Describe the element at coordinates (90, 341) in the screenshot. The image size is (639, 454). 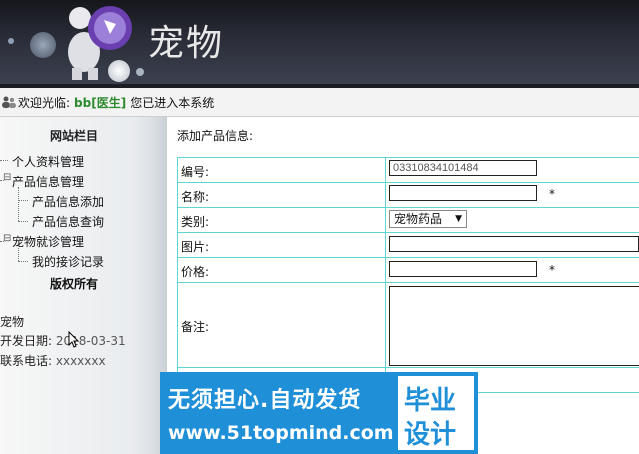
I see `dev-date-value: 2018-03-31` at that location.